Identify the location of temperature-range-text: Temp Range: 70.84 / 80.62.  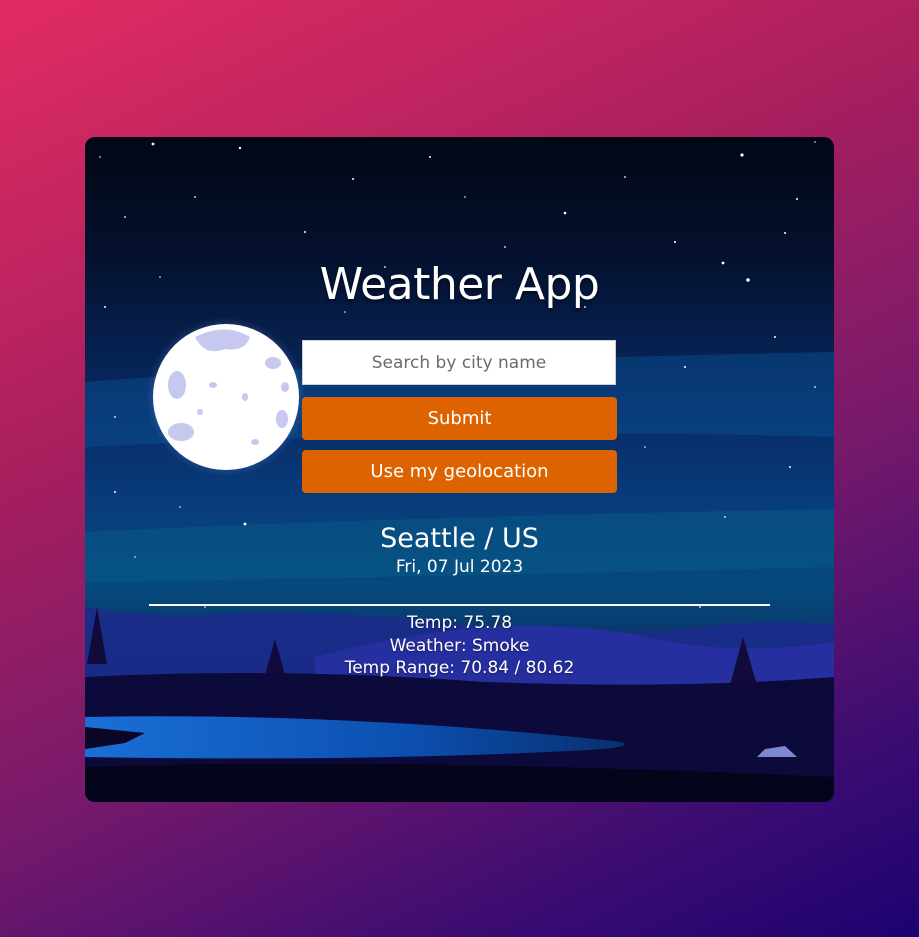
(459, 668).